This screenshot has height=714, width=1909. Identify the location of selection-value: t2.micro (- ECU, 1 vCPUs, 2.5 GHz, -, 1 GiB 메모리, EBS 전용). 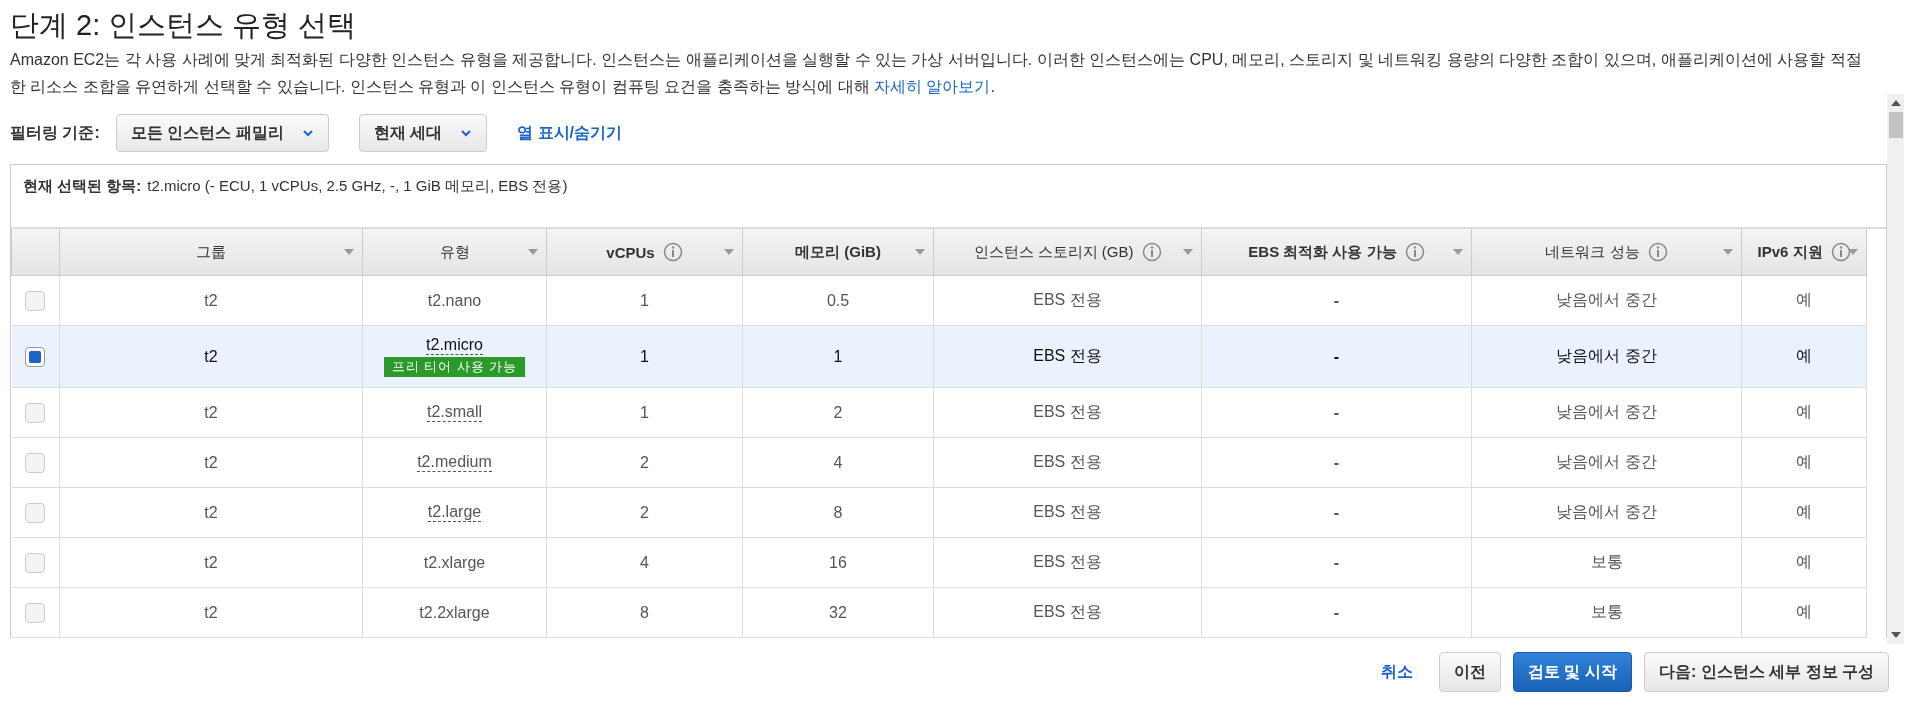
(357, 186).